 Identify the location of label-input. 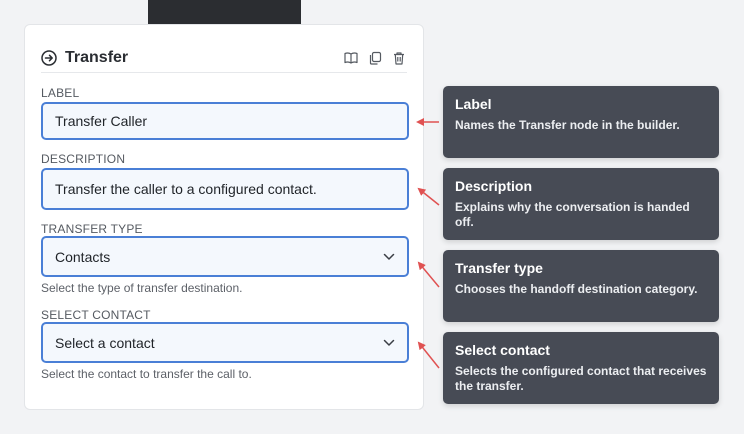
(225, 121).